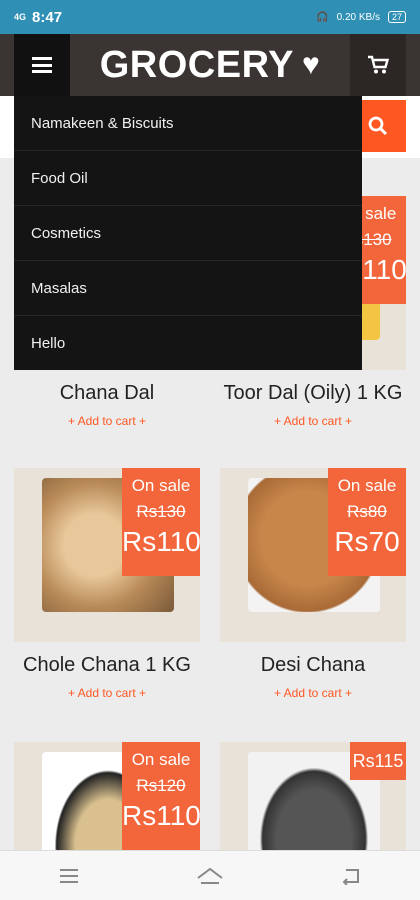 The height and width of the screenshot is (900, 420). I want to click on price-badge: Rs115, so click(378, 761).